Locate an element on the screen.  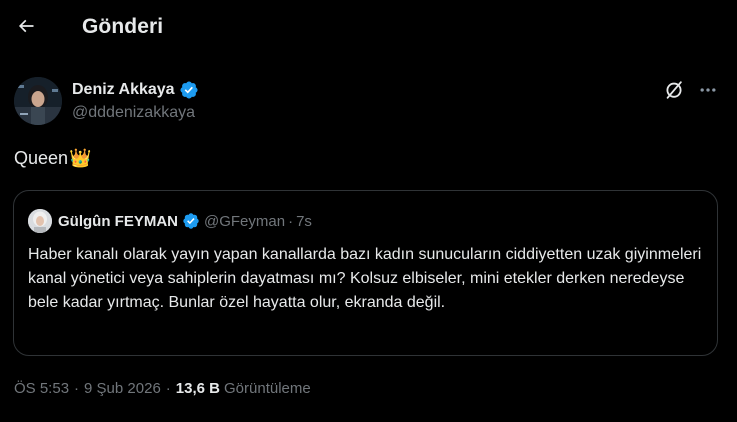
post-date: 9 Şub 2026 is located at coordinates (122, 388).